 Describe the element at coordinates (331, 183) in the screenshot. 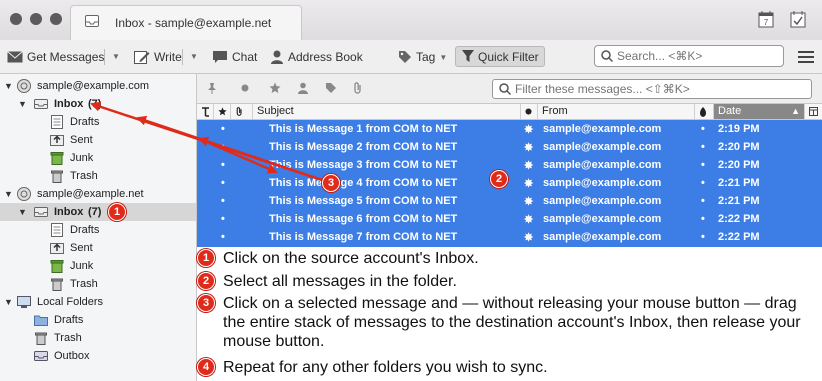

I see `annotation-badge-3: 3` at that location.